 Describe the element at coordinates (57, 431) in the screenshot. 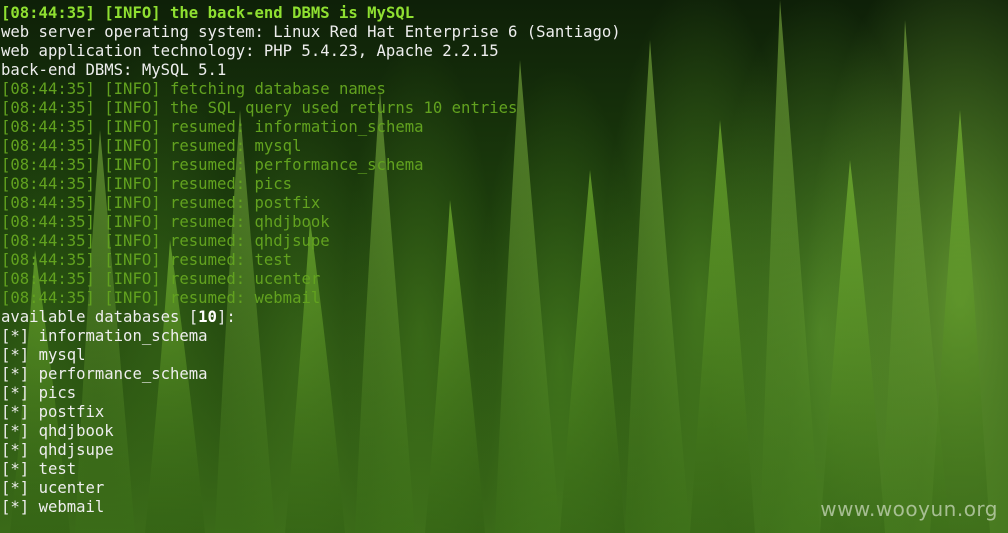

I see `database-item: [*] qhdjbook` at that location.